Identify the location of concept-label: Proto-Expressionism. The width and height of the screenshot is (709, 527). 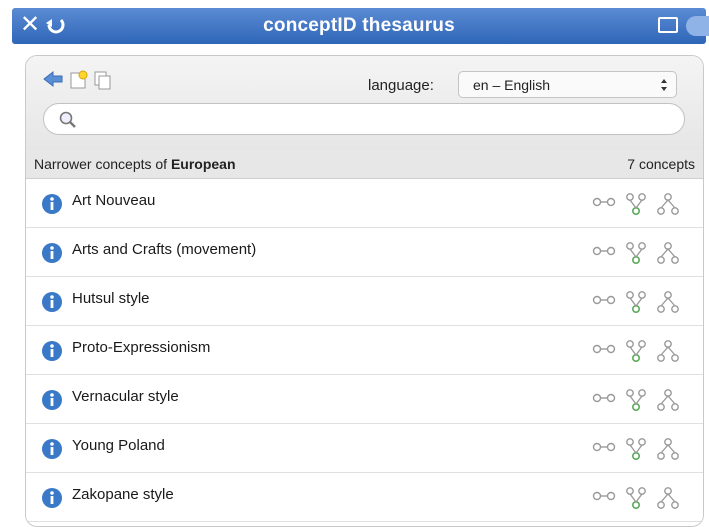
(141, 347).